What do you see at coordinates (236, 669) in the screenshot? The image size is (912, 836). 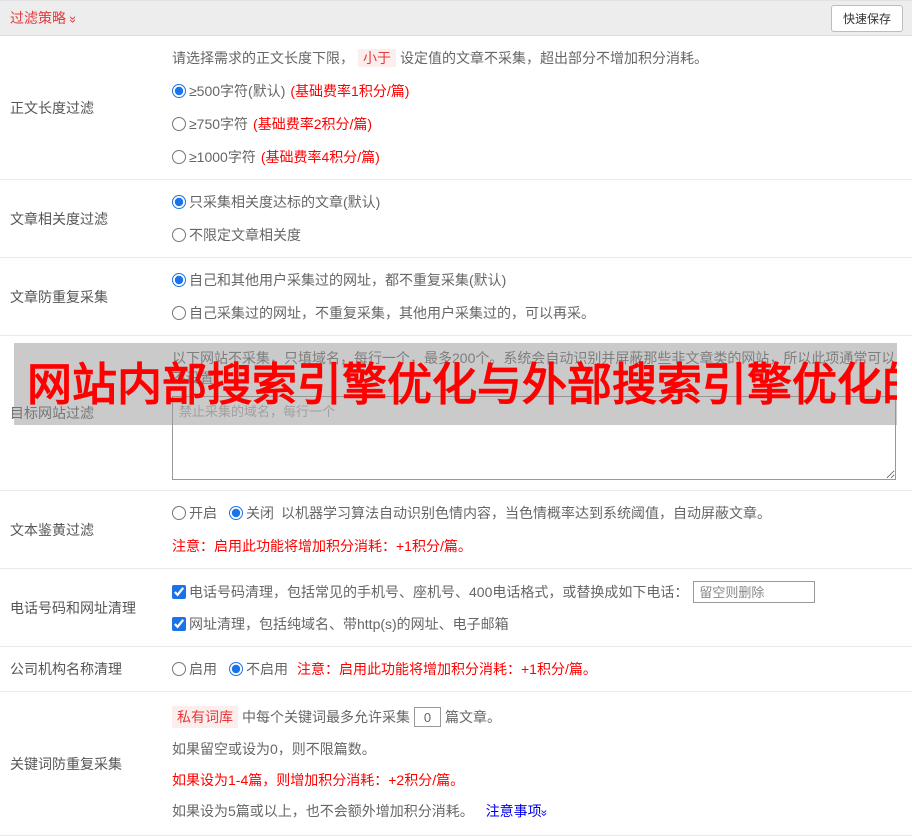 I see `company-clean-off-radio` at bounding box center [236, 669].